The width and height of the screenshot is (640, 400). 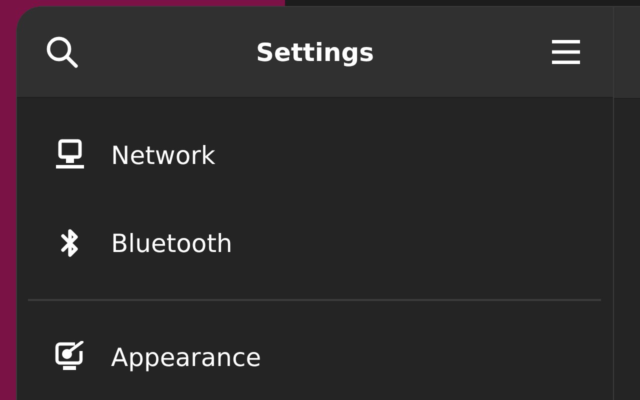 What do you see at coordinates (70, 357) in the screenshot?
I see `monitor-brush-icon` at bounding box center [70, 357].